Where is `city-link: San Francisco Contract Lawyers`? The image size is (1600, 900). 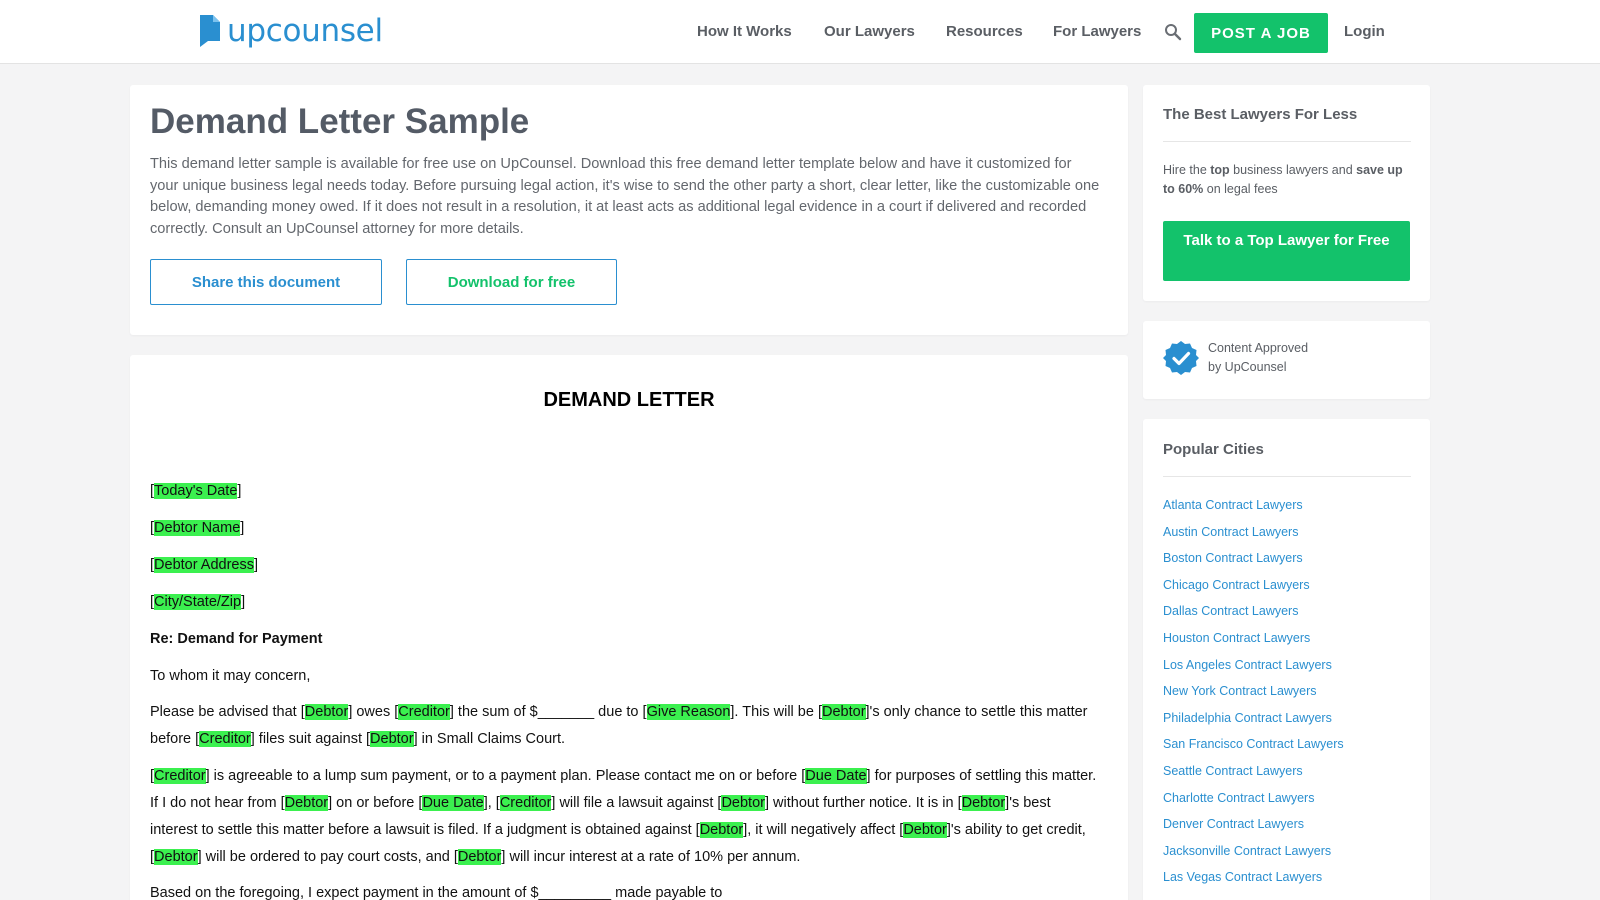 city-link: San Francisco Contract Lawyers is located at coordinates (1253, 744).